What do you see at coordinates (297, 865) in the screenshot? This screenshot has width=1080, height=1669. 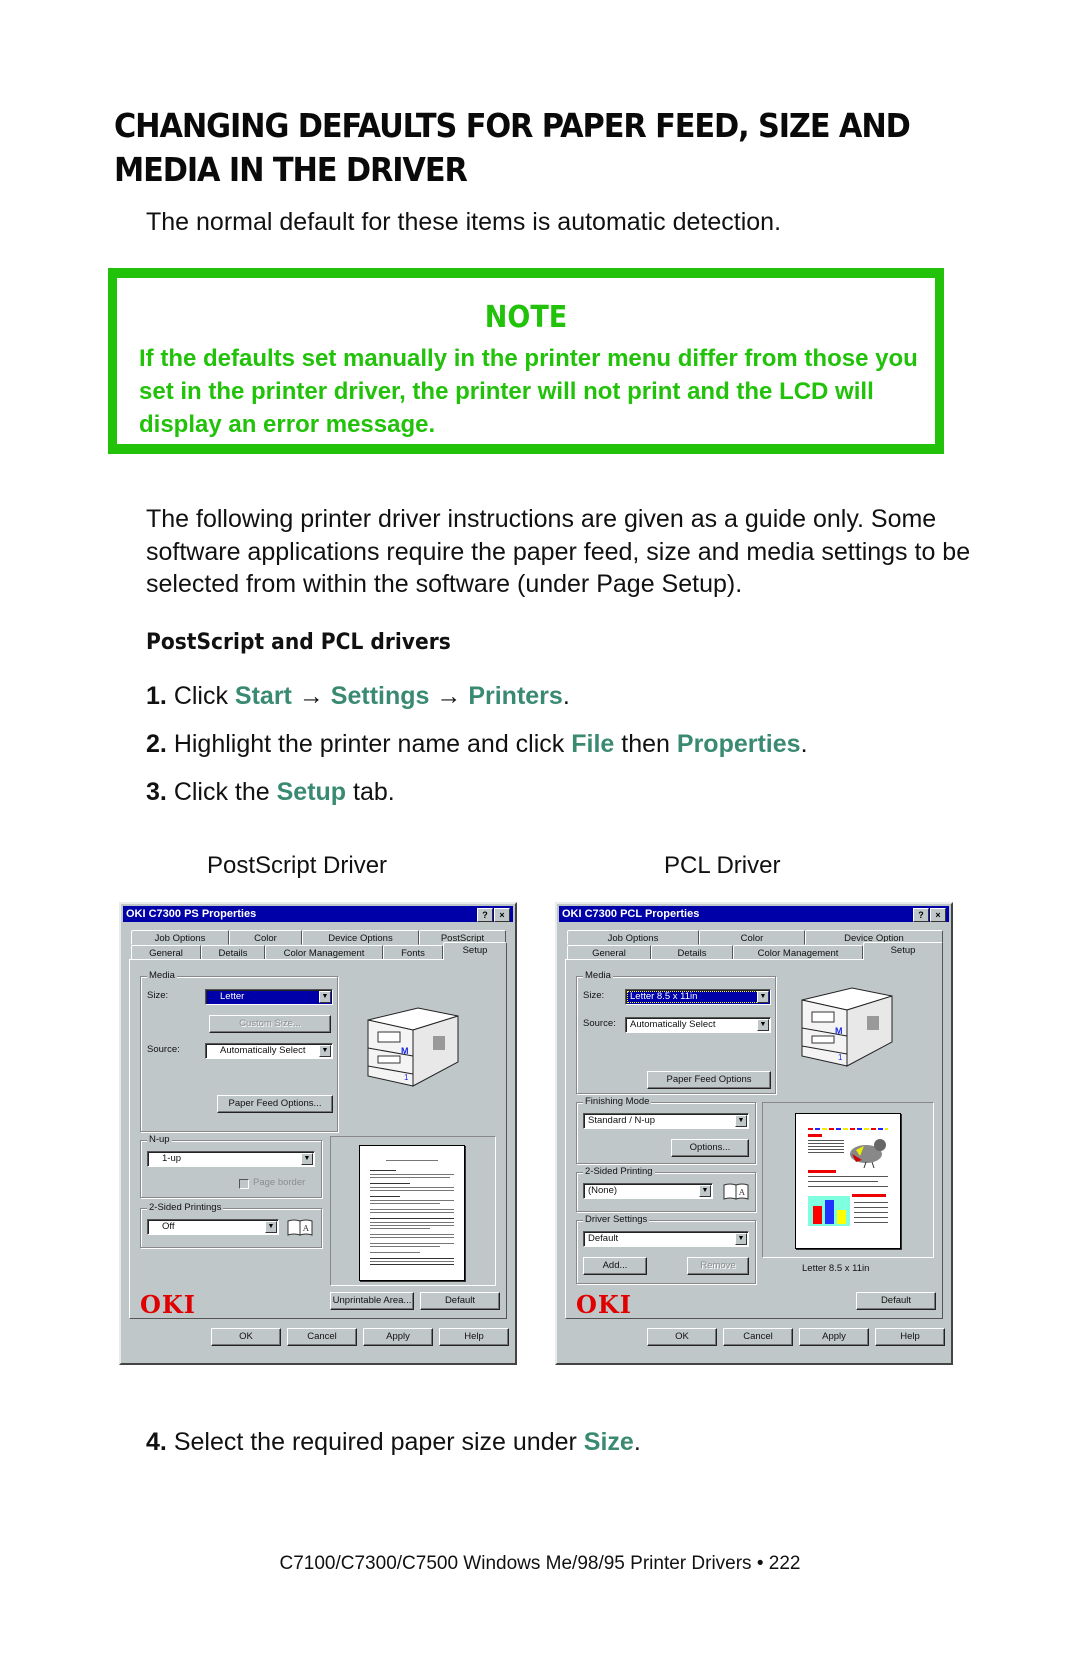 I see `ps-caption: PostScript Driver` at bounding box center [297, 865].